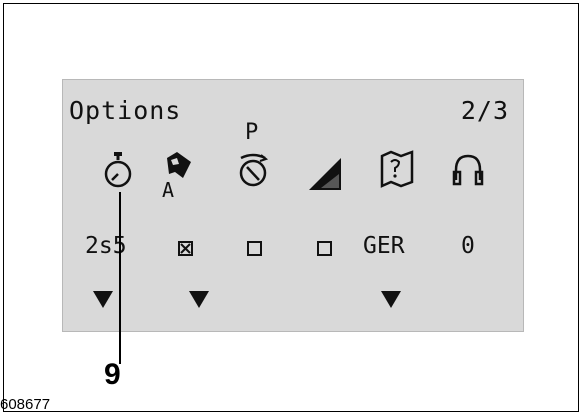 This screenshot has height=417, width=584. Describe the element at coordinates (397, 169) in the screenshot. I see `map-language-icon` at that location.